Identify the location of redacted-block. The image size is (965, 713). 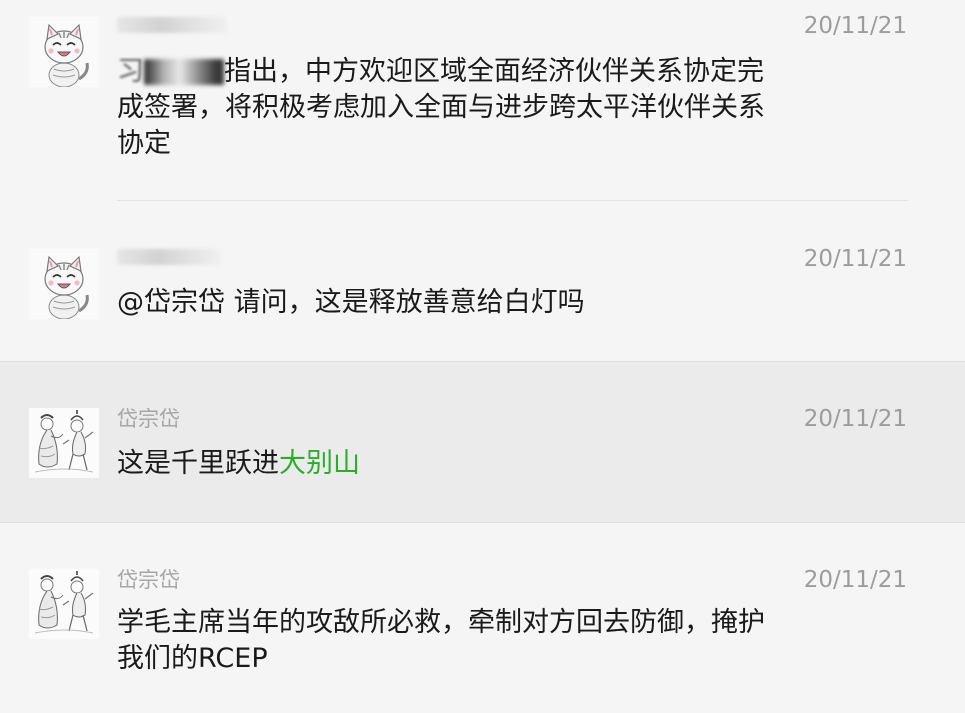
(184, 72).